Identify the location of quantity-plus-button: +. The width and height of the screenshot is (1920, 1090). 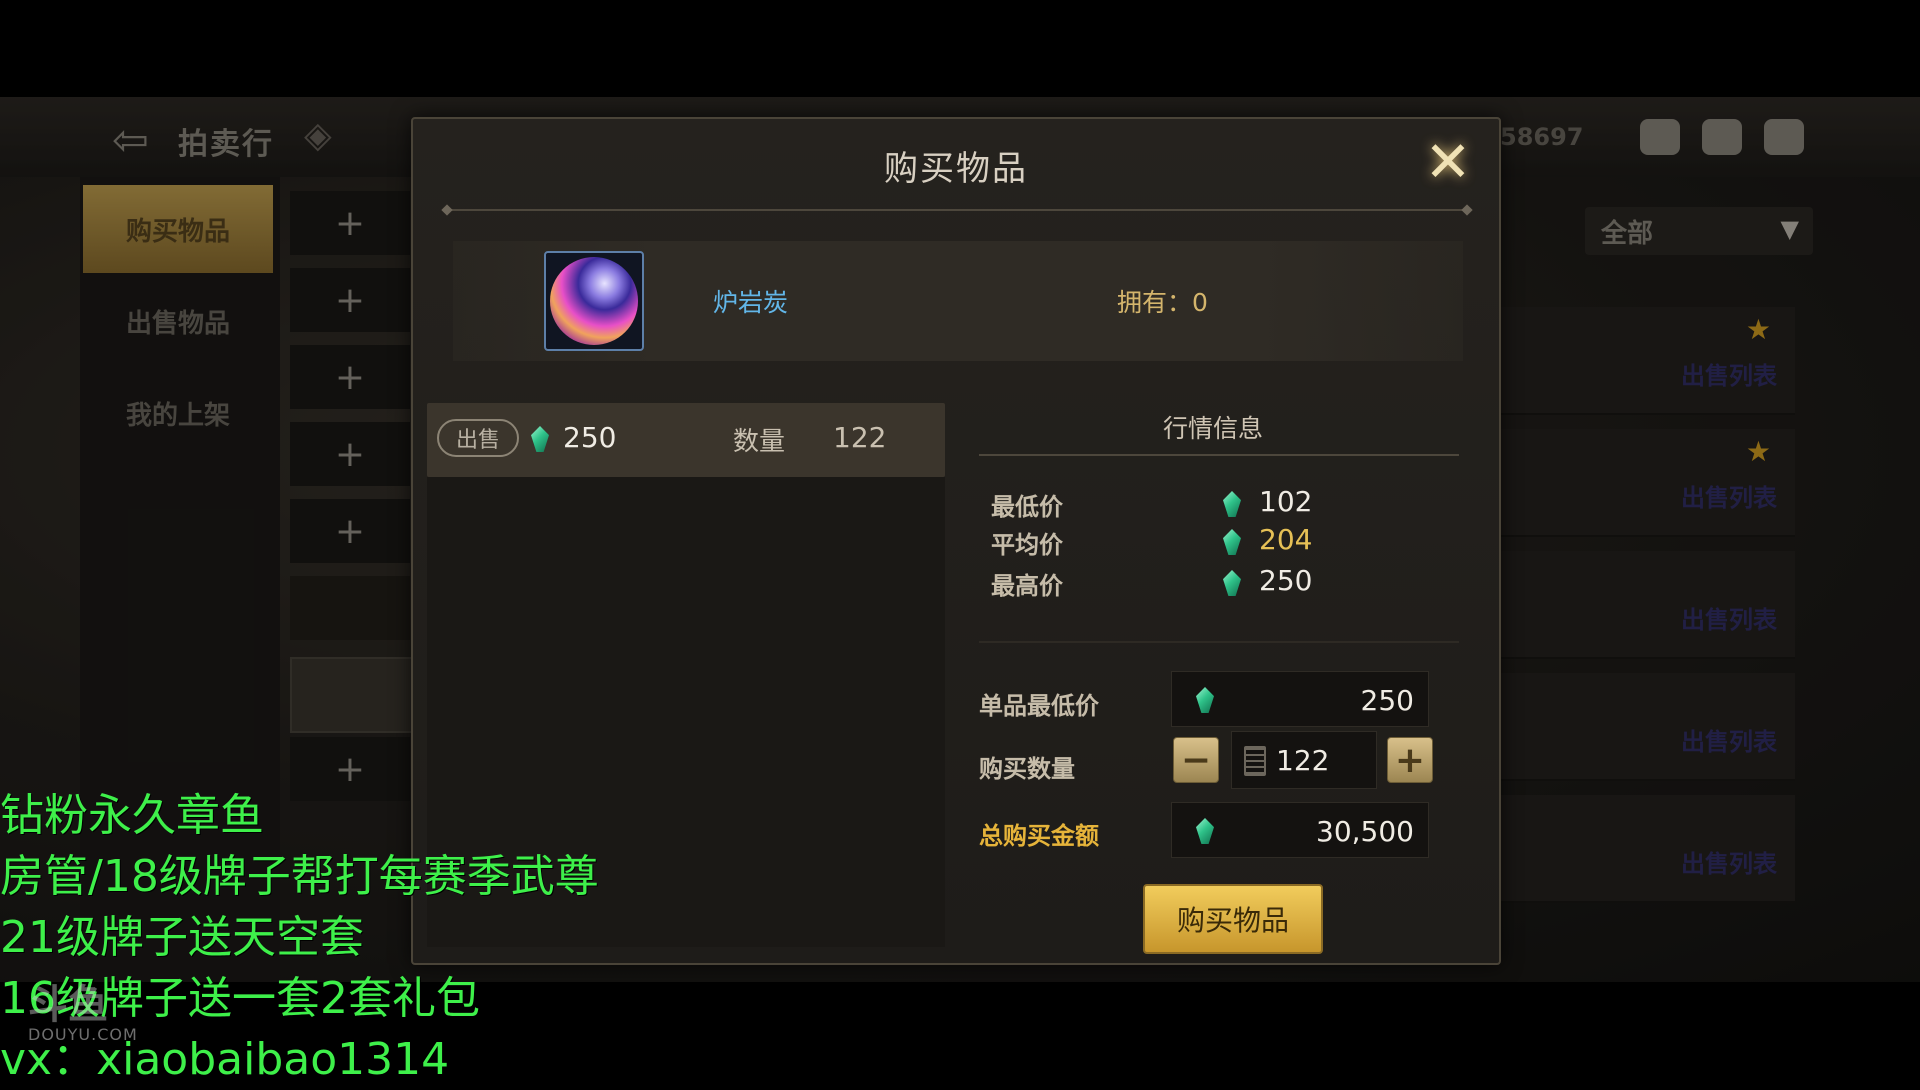
(1410, 760).